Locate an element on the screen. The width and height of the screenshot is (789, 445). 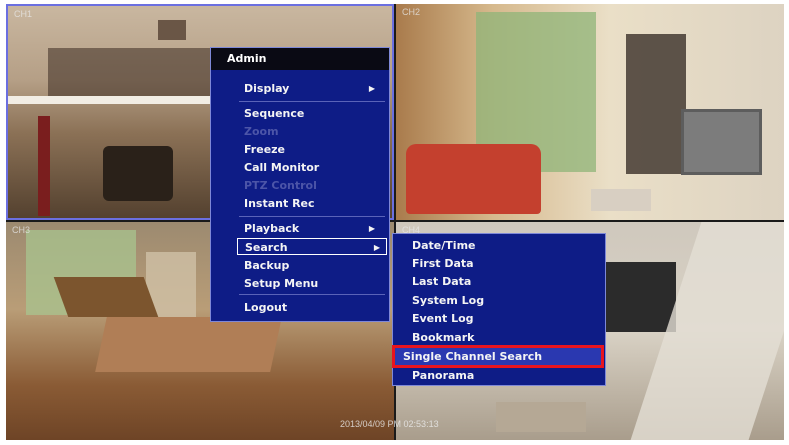
menu-item-label: Display is located at coordinates (267, 88).